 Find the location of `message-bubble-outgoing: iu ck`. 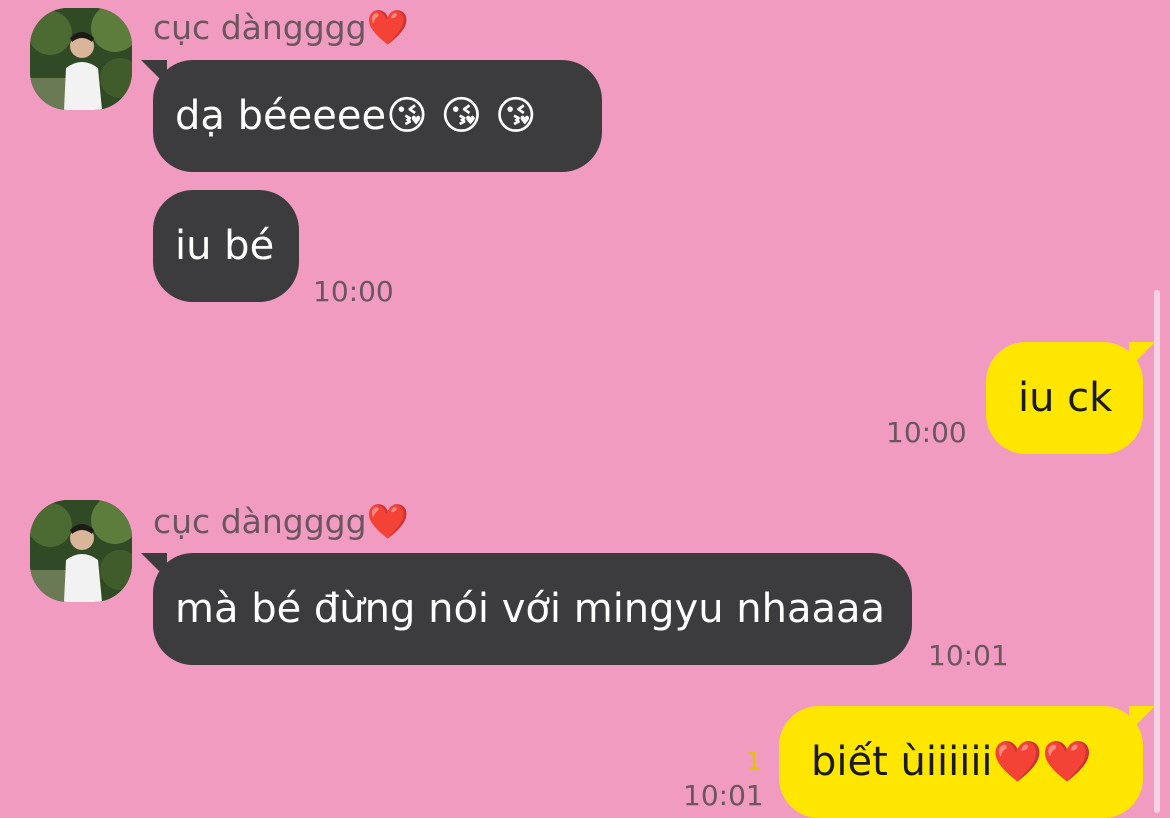

message-bubble-outgoing: iu ck is located at coordinates (1070, 398).